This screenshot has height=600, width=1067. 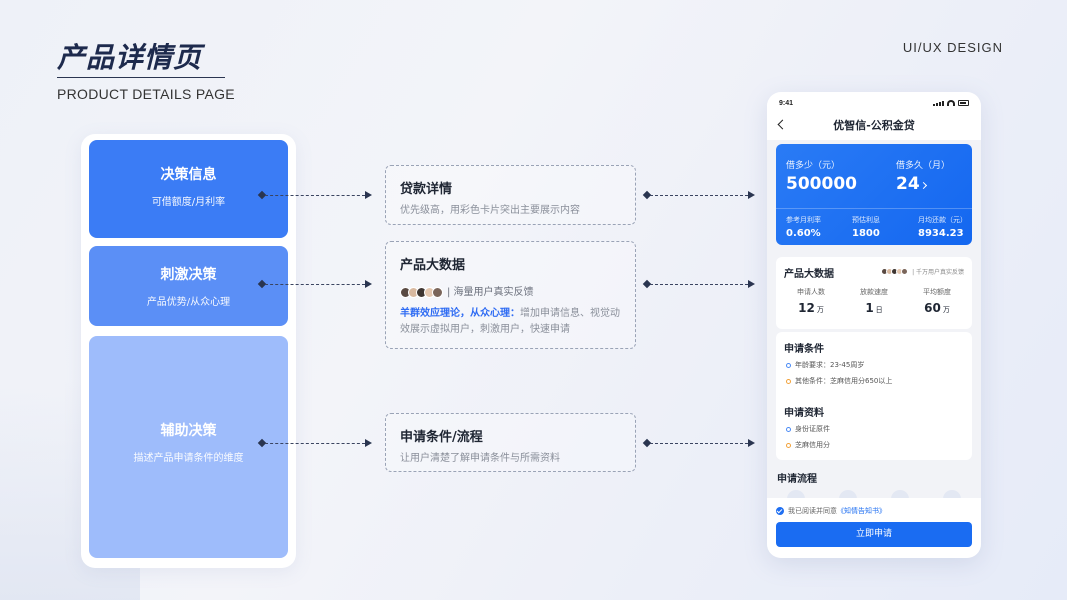 I want to click on decision-card-title: 刺激决策, so click(x=188, y=275).